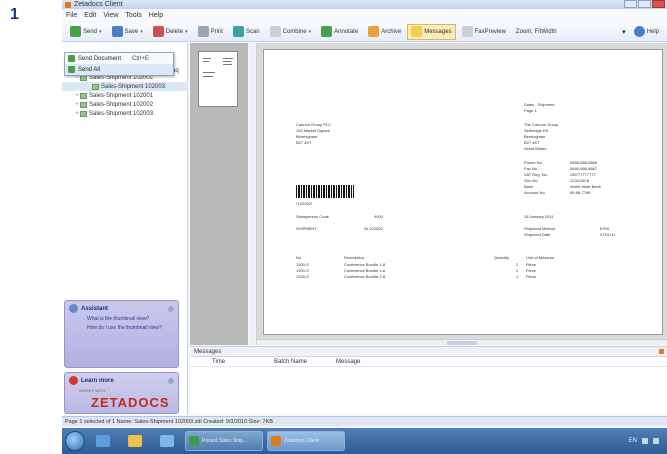  I want to click on assistant-icon, so click(73, 308).